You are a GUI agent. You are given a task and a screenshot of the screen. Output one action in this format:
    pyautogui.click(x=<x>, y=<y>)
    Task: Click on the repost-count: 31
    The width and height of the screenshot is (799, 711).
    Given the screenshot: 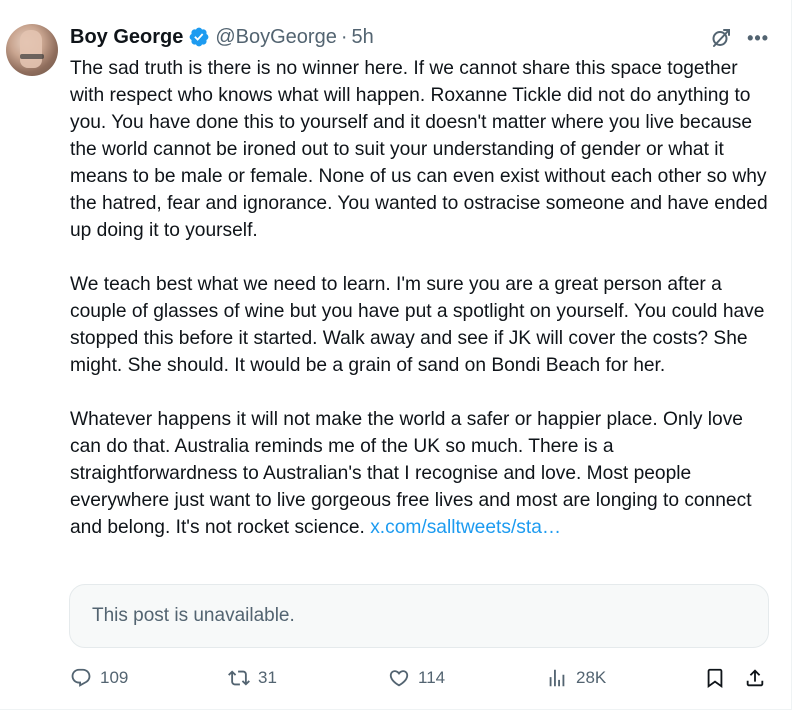 What is the action you would take?
    pyautogui.click(x=267, y=677)
    